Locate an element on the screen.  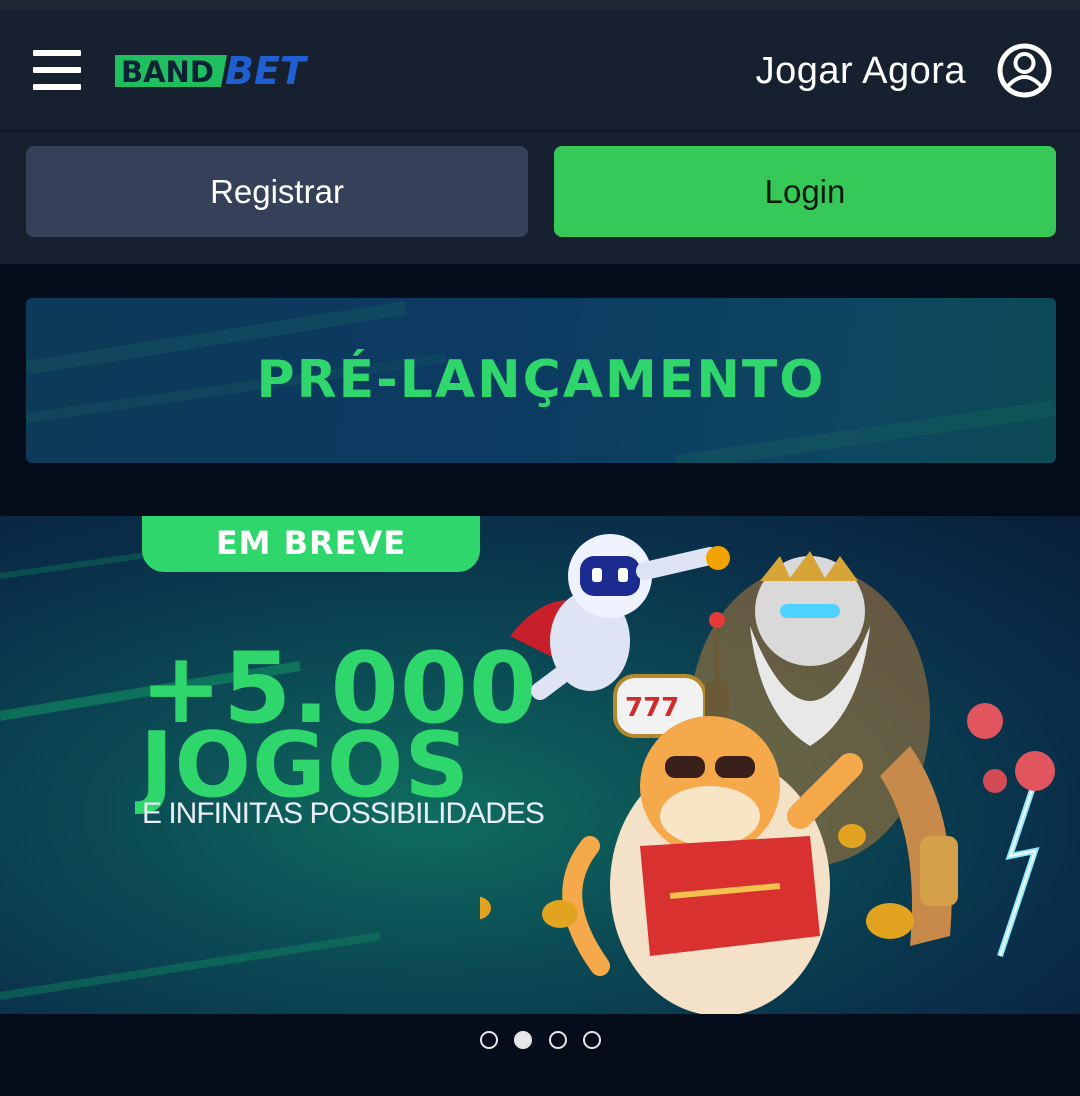
app-header: BAND BET Jogar Agora is located at coordinates (540, 71).